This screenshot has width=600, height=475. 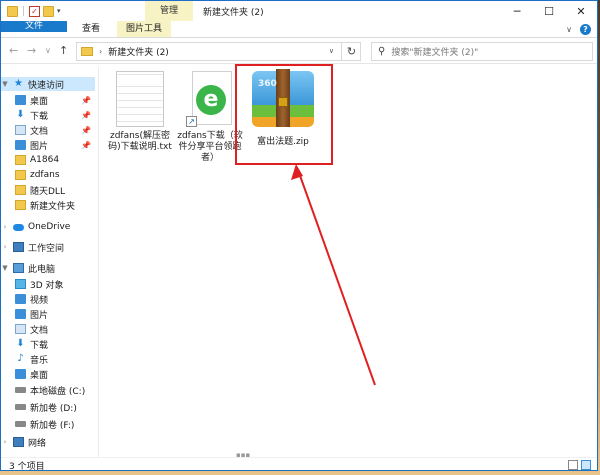 What do you see at coordinates (31, 314) in the screenshot?
I see `sidebar-item-pc-pictures: 图片` at bounding box center [31, 314].